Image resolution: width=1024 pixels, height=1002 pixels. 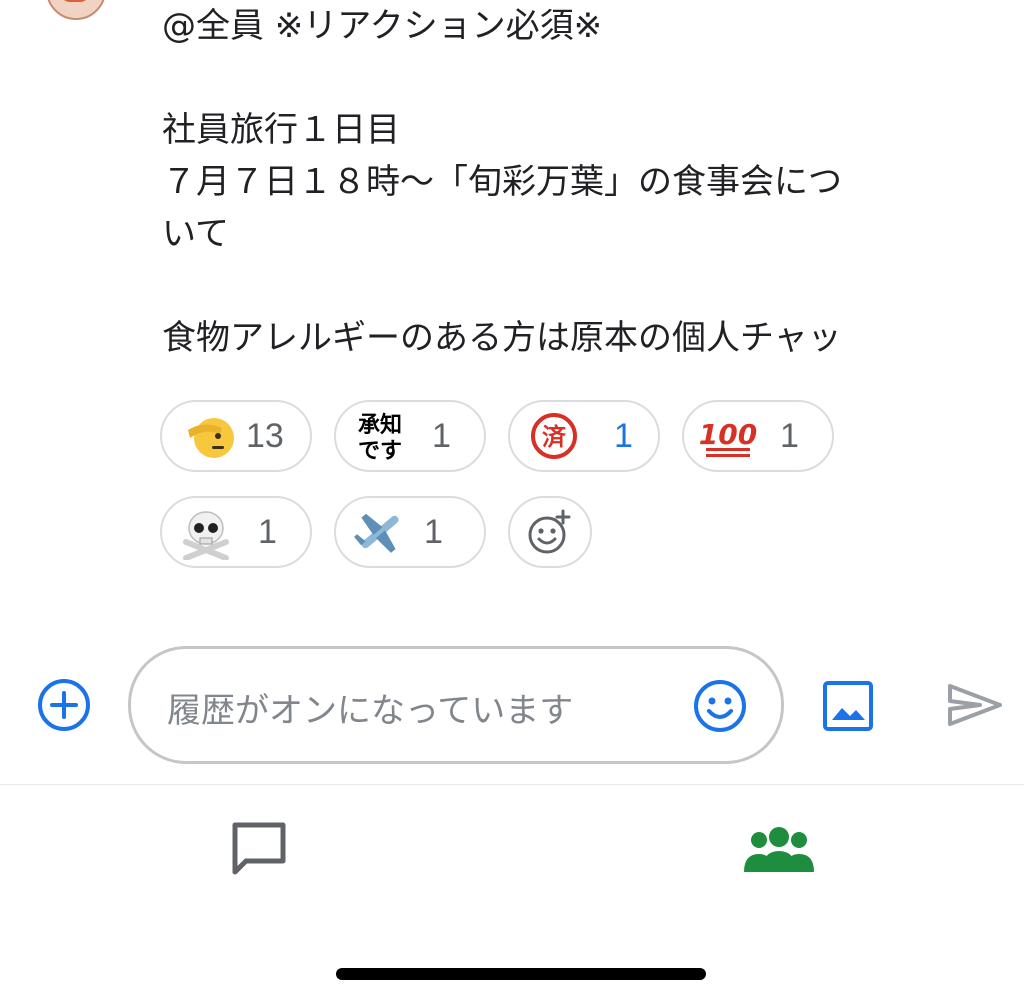 I want to click on send-icon, so click(x=975, y=705).